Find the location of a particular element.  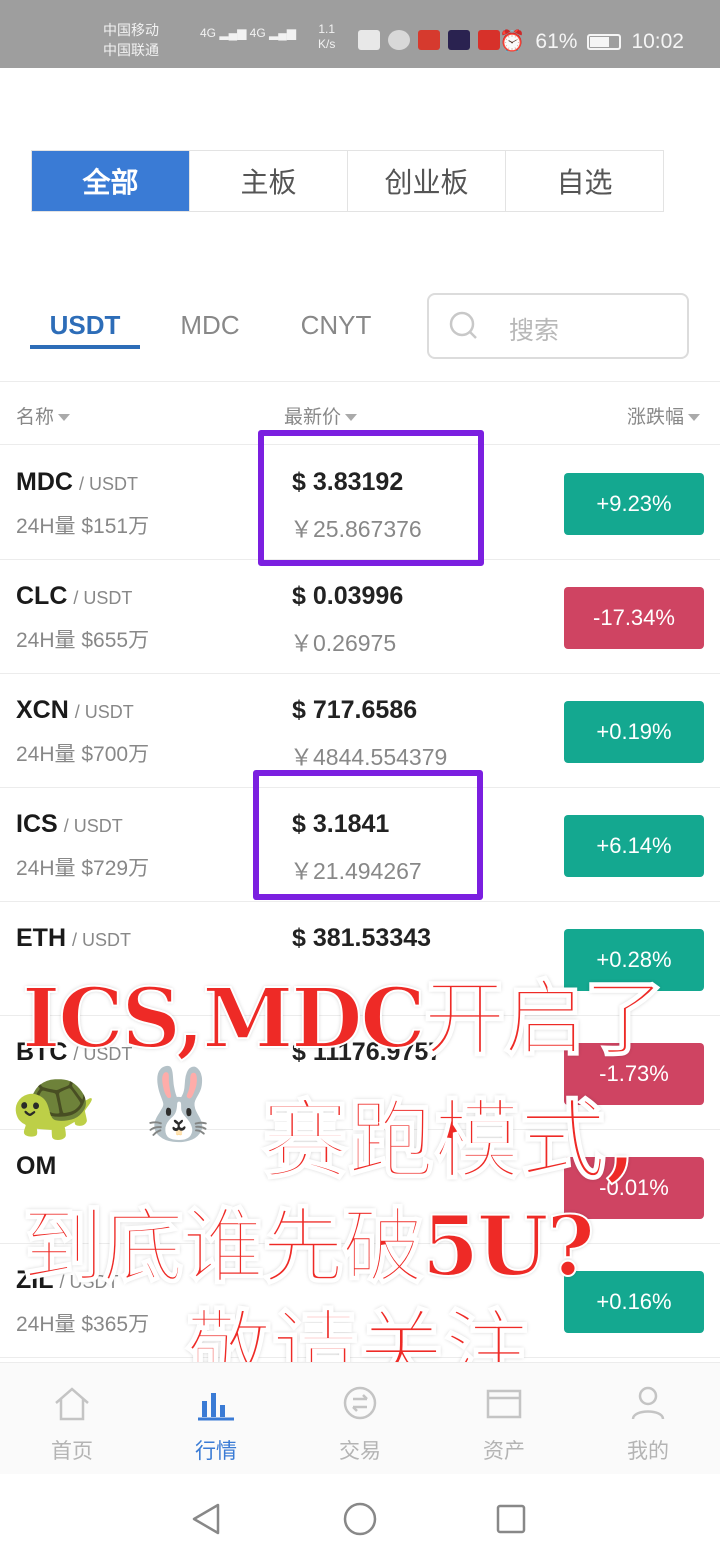

network-speed: 1.1 K/s is located at coordinates (327, 36).